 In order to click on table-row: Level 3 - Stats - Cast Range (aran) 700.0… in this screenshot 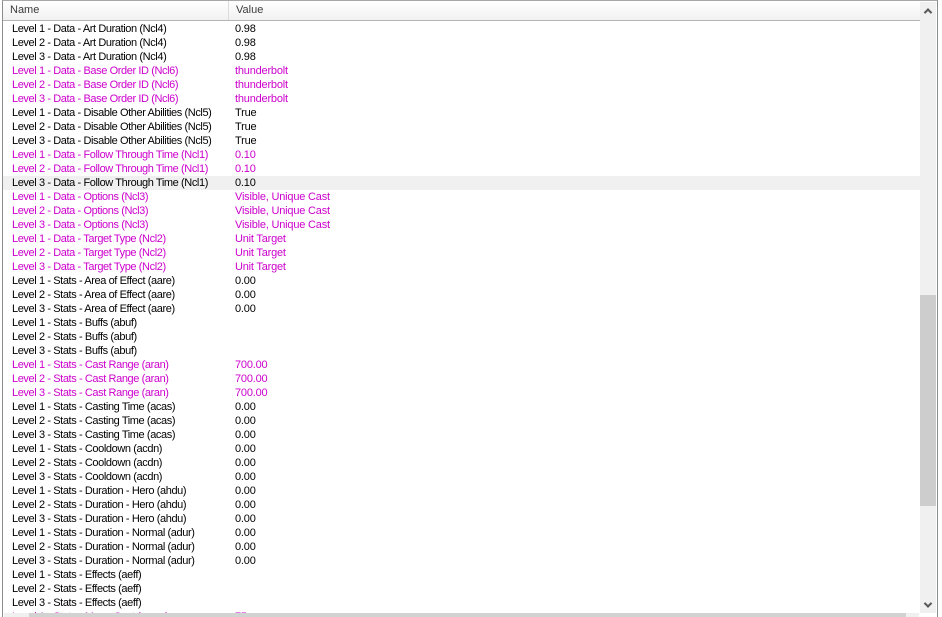, I will do `click(461, 393)`.